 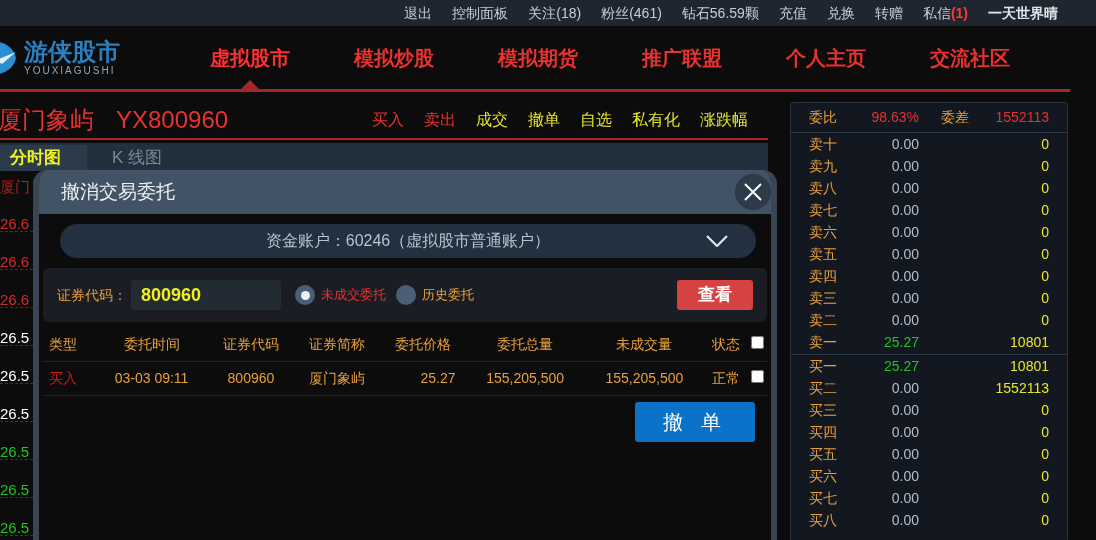 What do you see at coordinates (151, 344) in the screenshot?
I see `column-header: 委托时间` at bounding box center [151, 344].